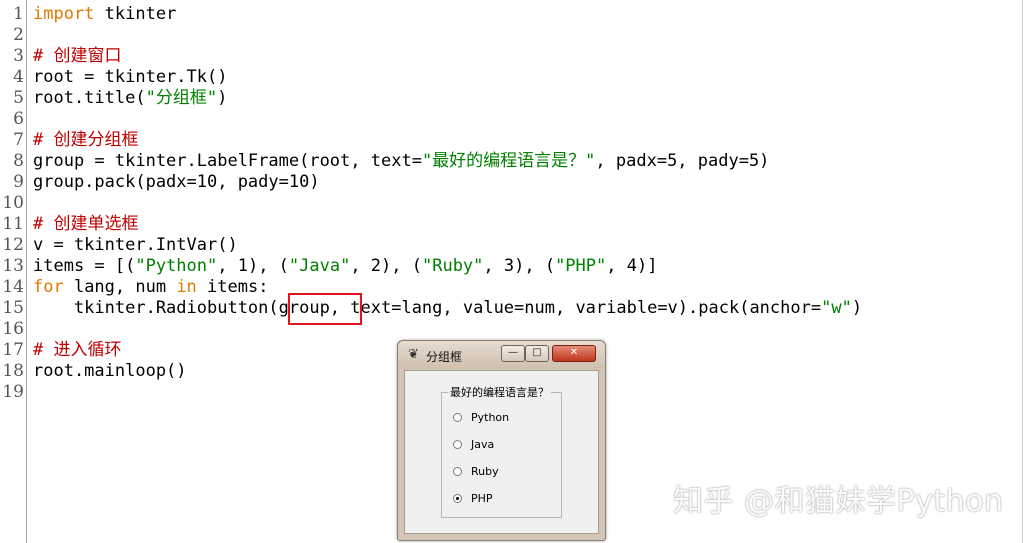  I want to click on line-number: 4, so click(18, 77).